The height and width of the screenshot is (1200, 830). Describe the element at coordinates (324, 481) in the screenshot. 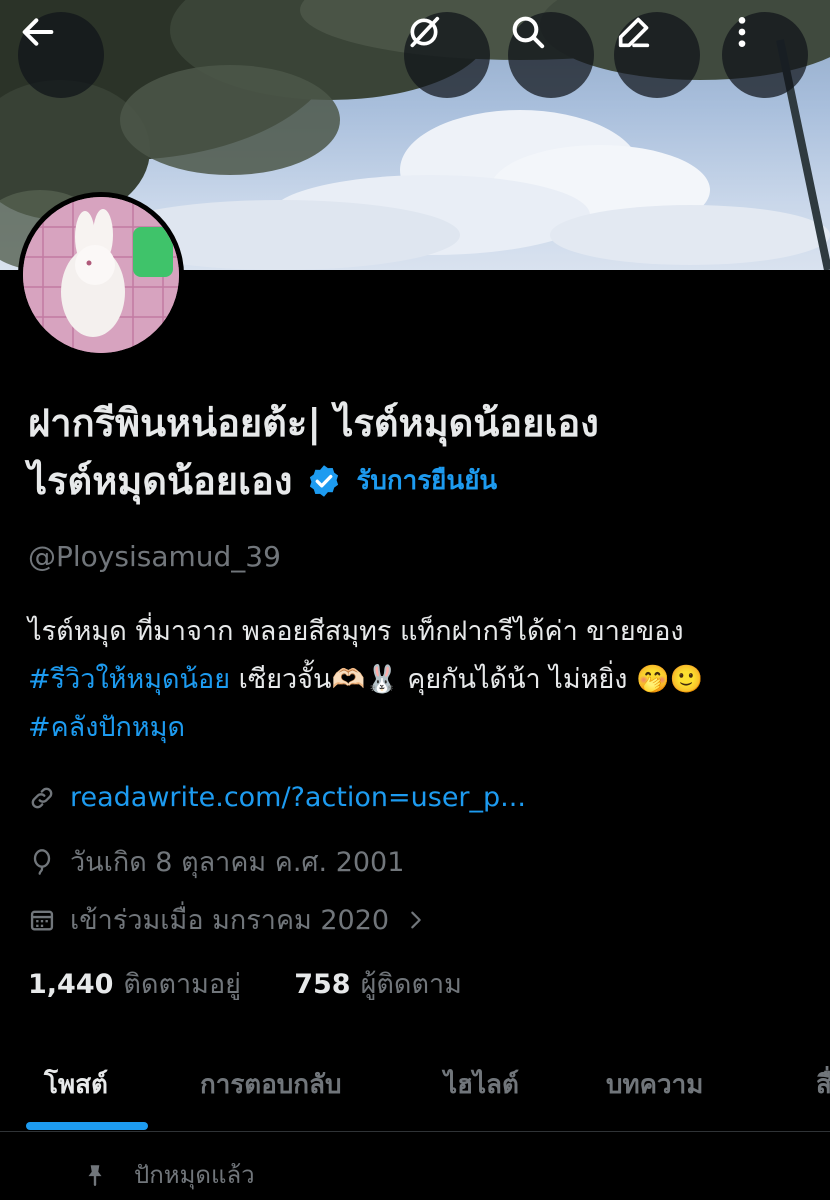

I see `verified-badge-icon` at that location.